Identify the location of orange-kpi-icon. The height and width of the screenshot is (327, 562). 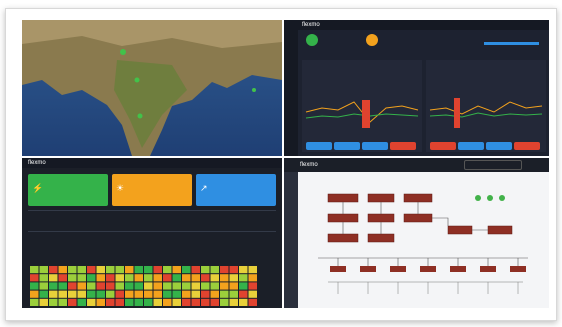
(372, 40).